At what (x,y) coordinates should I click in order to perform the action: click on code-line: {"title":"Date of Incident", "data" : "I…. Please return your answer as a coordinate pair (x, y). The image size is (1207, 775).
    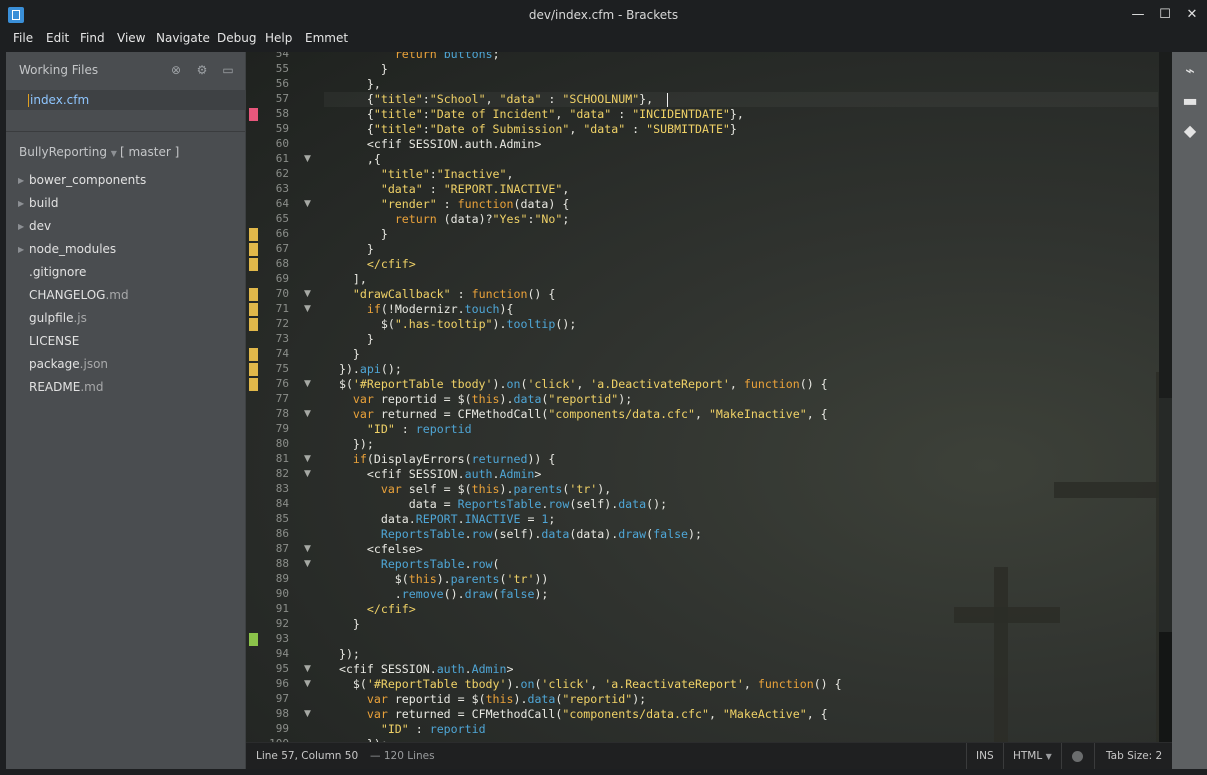
    Looking at the image, I should click on (534, 114).